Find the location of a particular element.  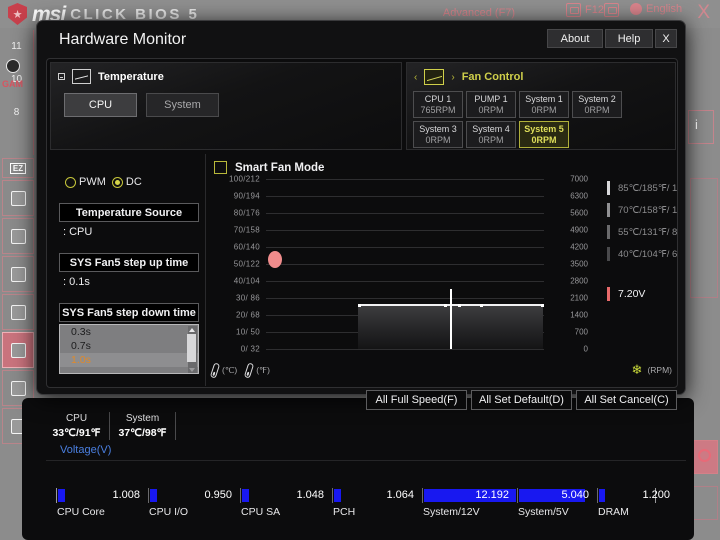

rail-item-favorites is located at coordinates (18, 312).